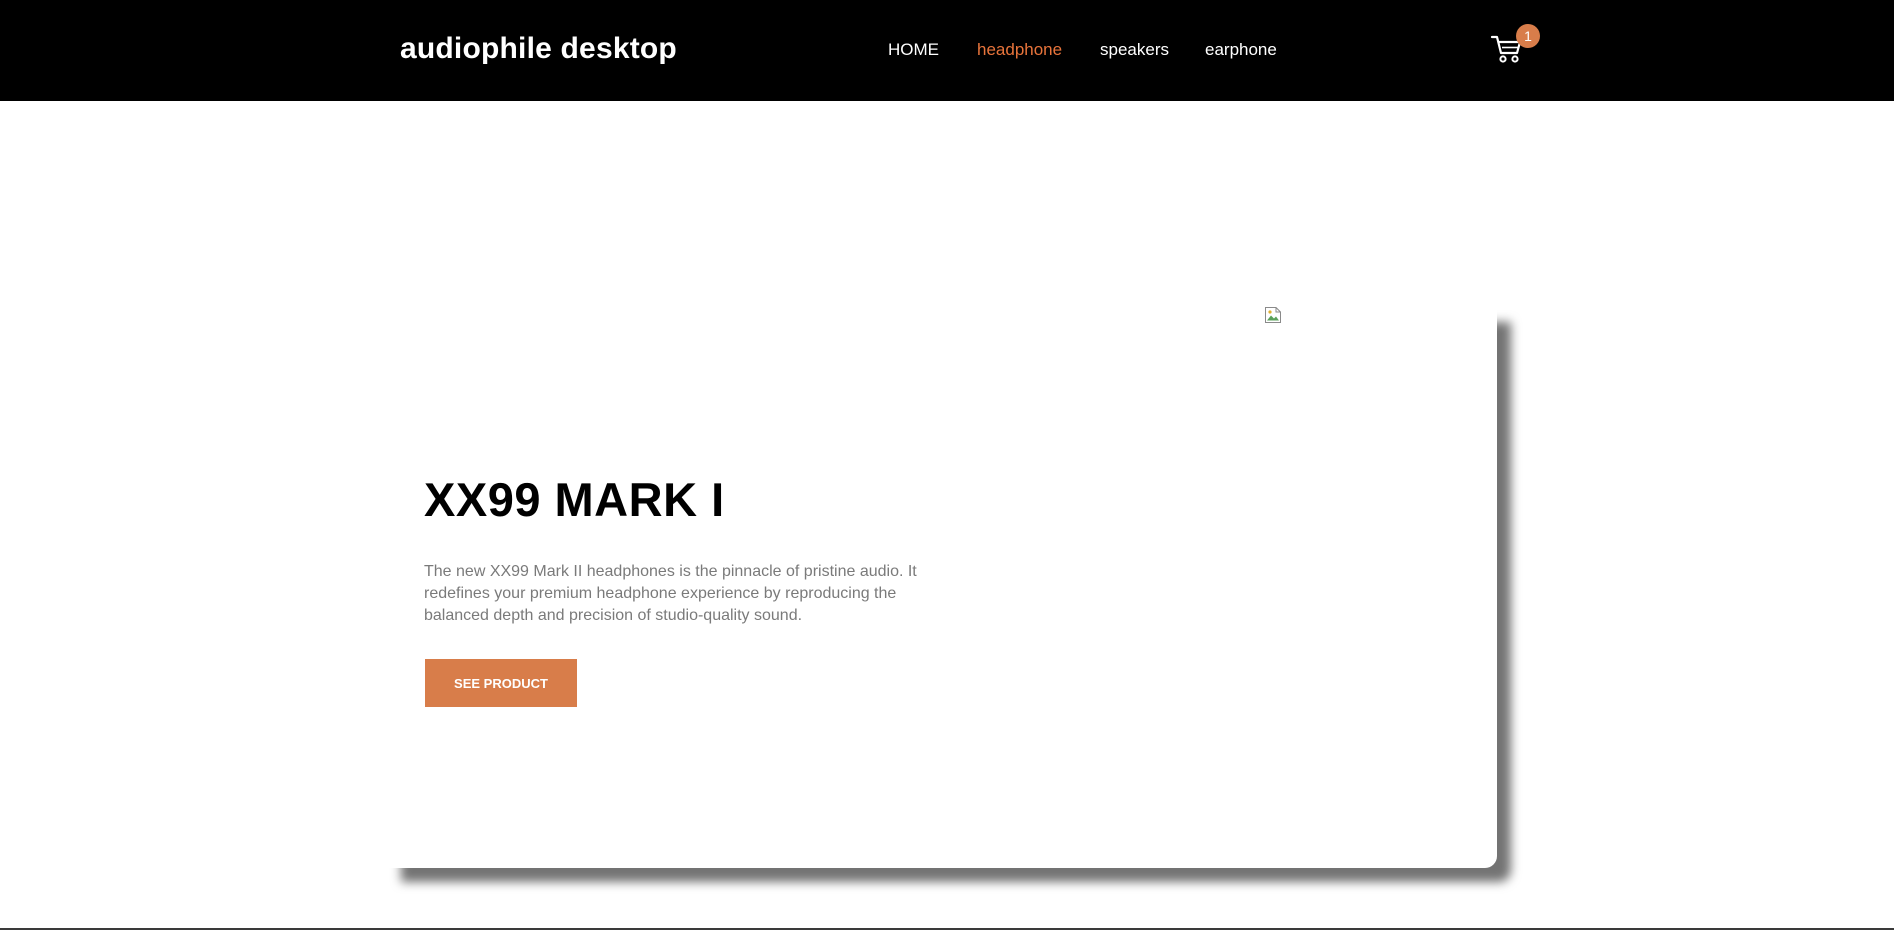 Image resolution: width=1894 pixels, height=930 pixels. I want to click on nav-item-earphone: earphone, so click(1241, 50).